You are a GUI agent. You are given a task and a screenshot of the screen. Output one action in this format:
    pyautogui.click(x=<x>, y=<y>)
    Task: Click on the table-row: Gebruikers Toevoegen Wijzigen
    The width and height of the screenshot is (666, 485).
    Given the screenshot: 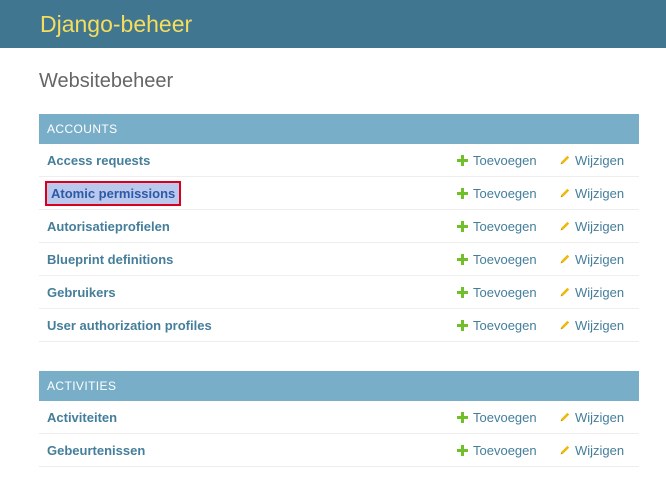 What is the action you would take?
    pyautogui.click(x=339, y=292)
    